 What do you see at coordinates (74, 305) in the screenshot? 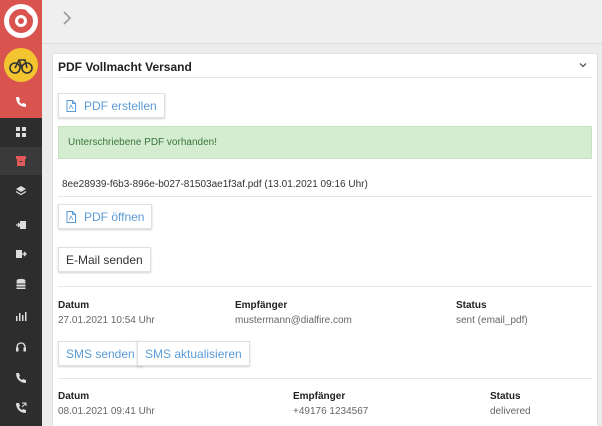
I see `email-date-header: Datum` at bounding box center [74, 305].